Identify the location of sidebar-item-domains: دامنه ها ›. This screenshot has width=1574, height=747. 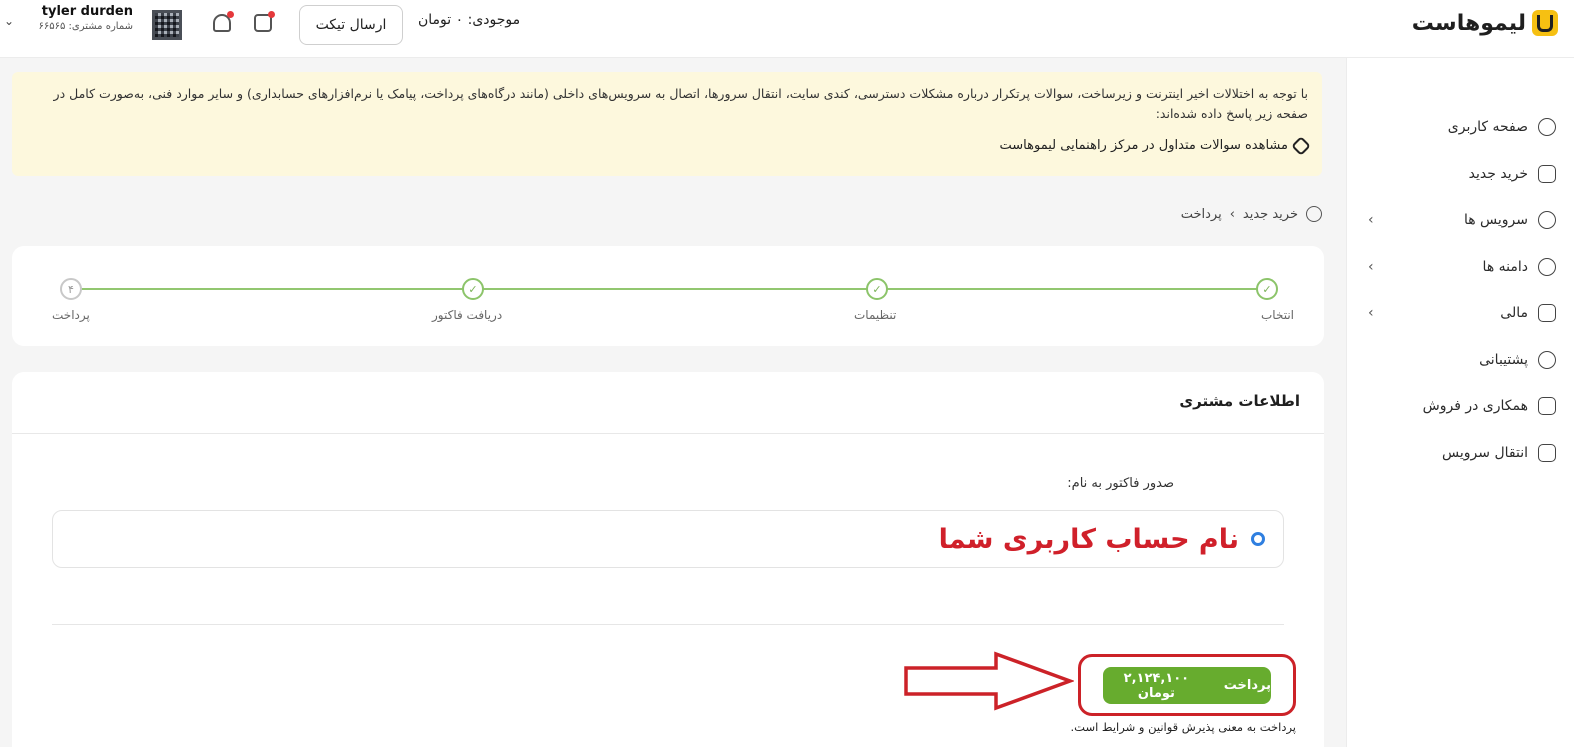
(1460, 267).